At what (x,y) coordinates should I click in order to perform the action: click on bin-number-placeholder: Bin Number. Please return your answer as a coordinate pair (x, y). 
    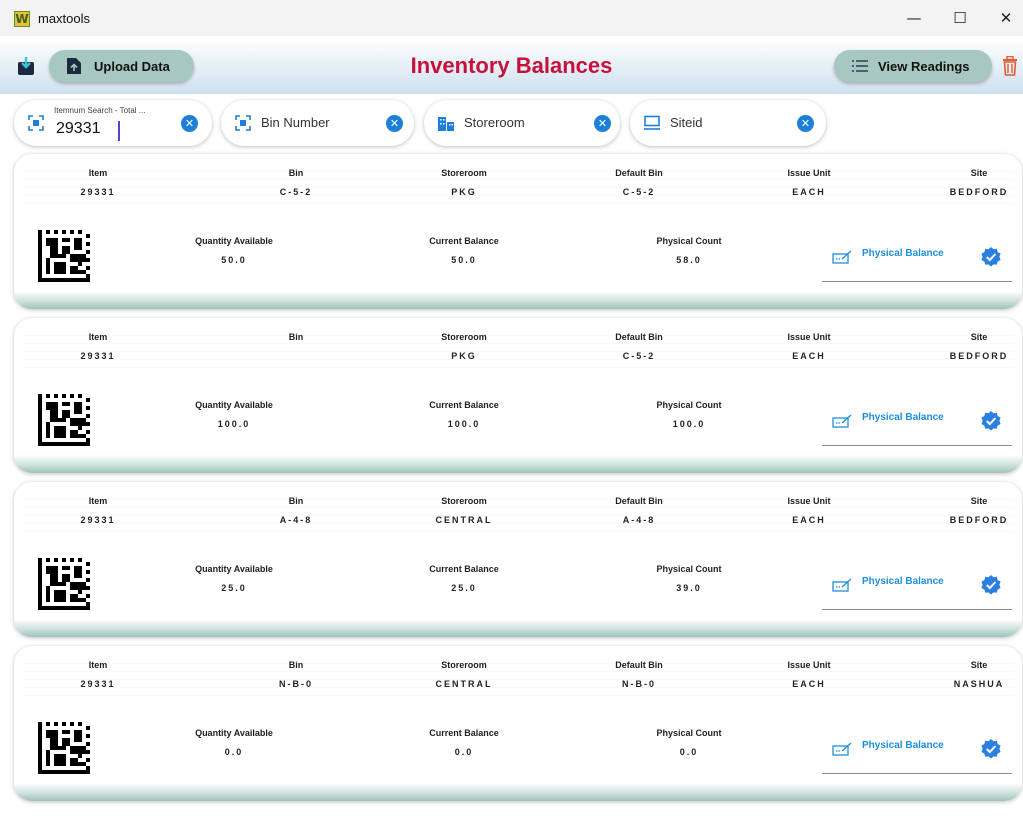
    Looking at the image, I should click on (295, 122).